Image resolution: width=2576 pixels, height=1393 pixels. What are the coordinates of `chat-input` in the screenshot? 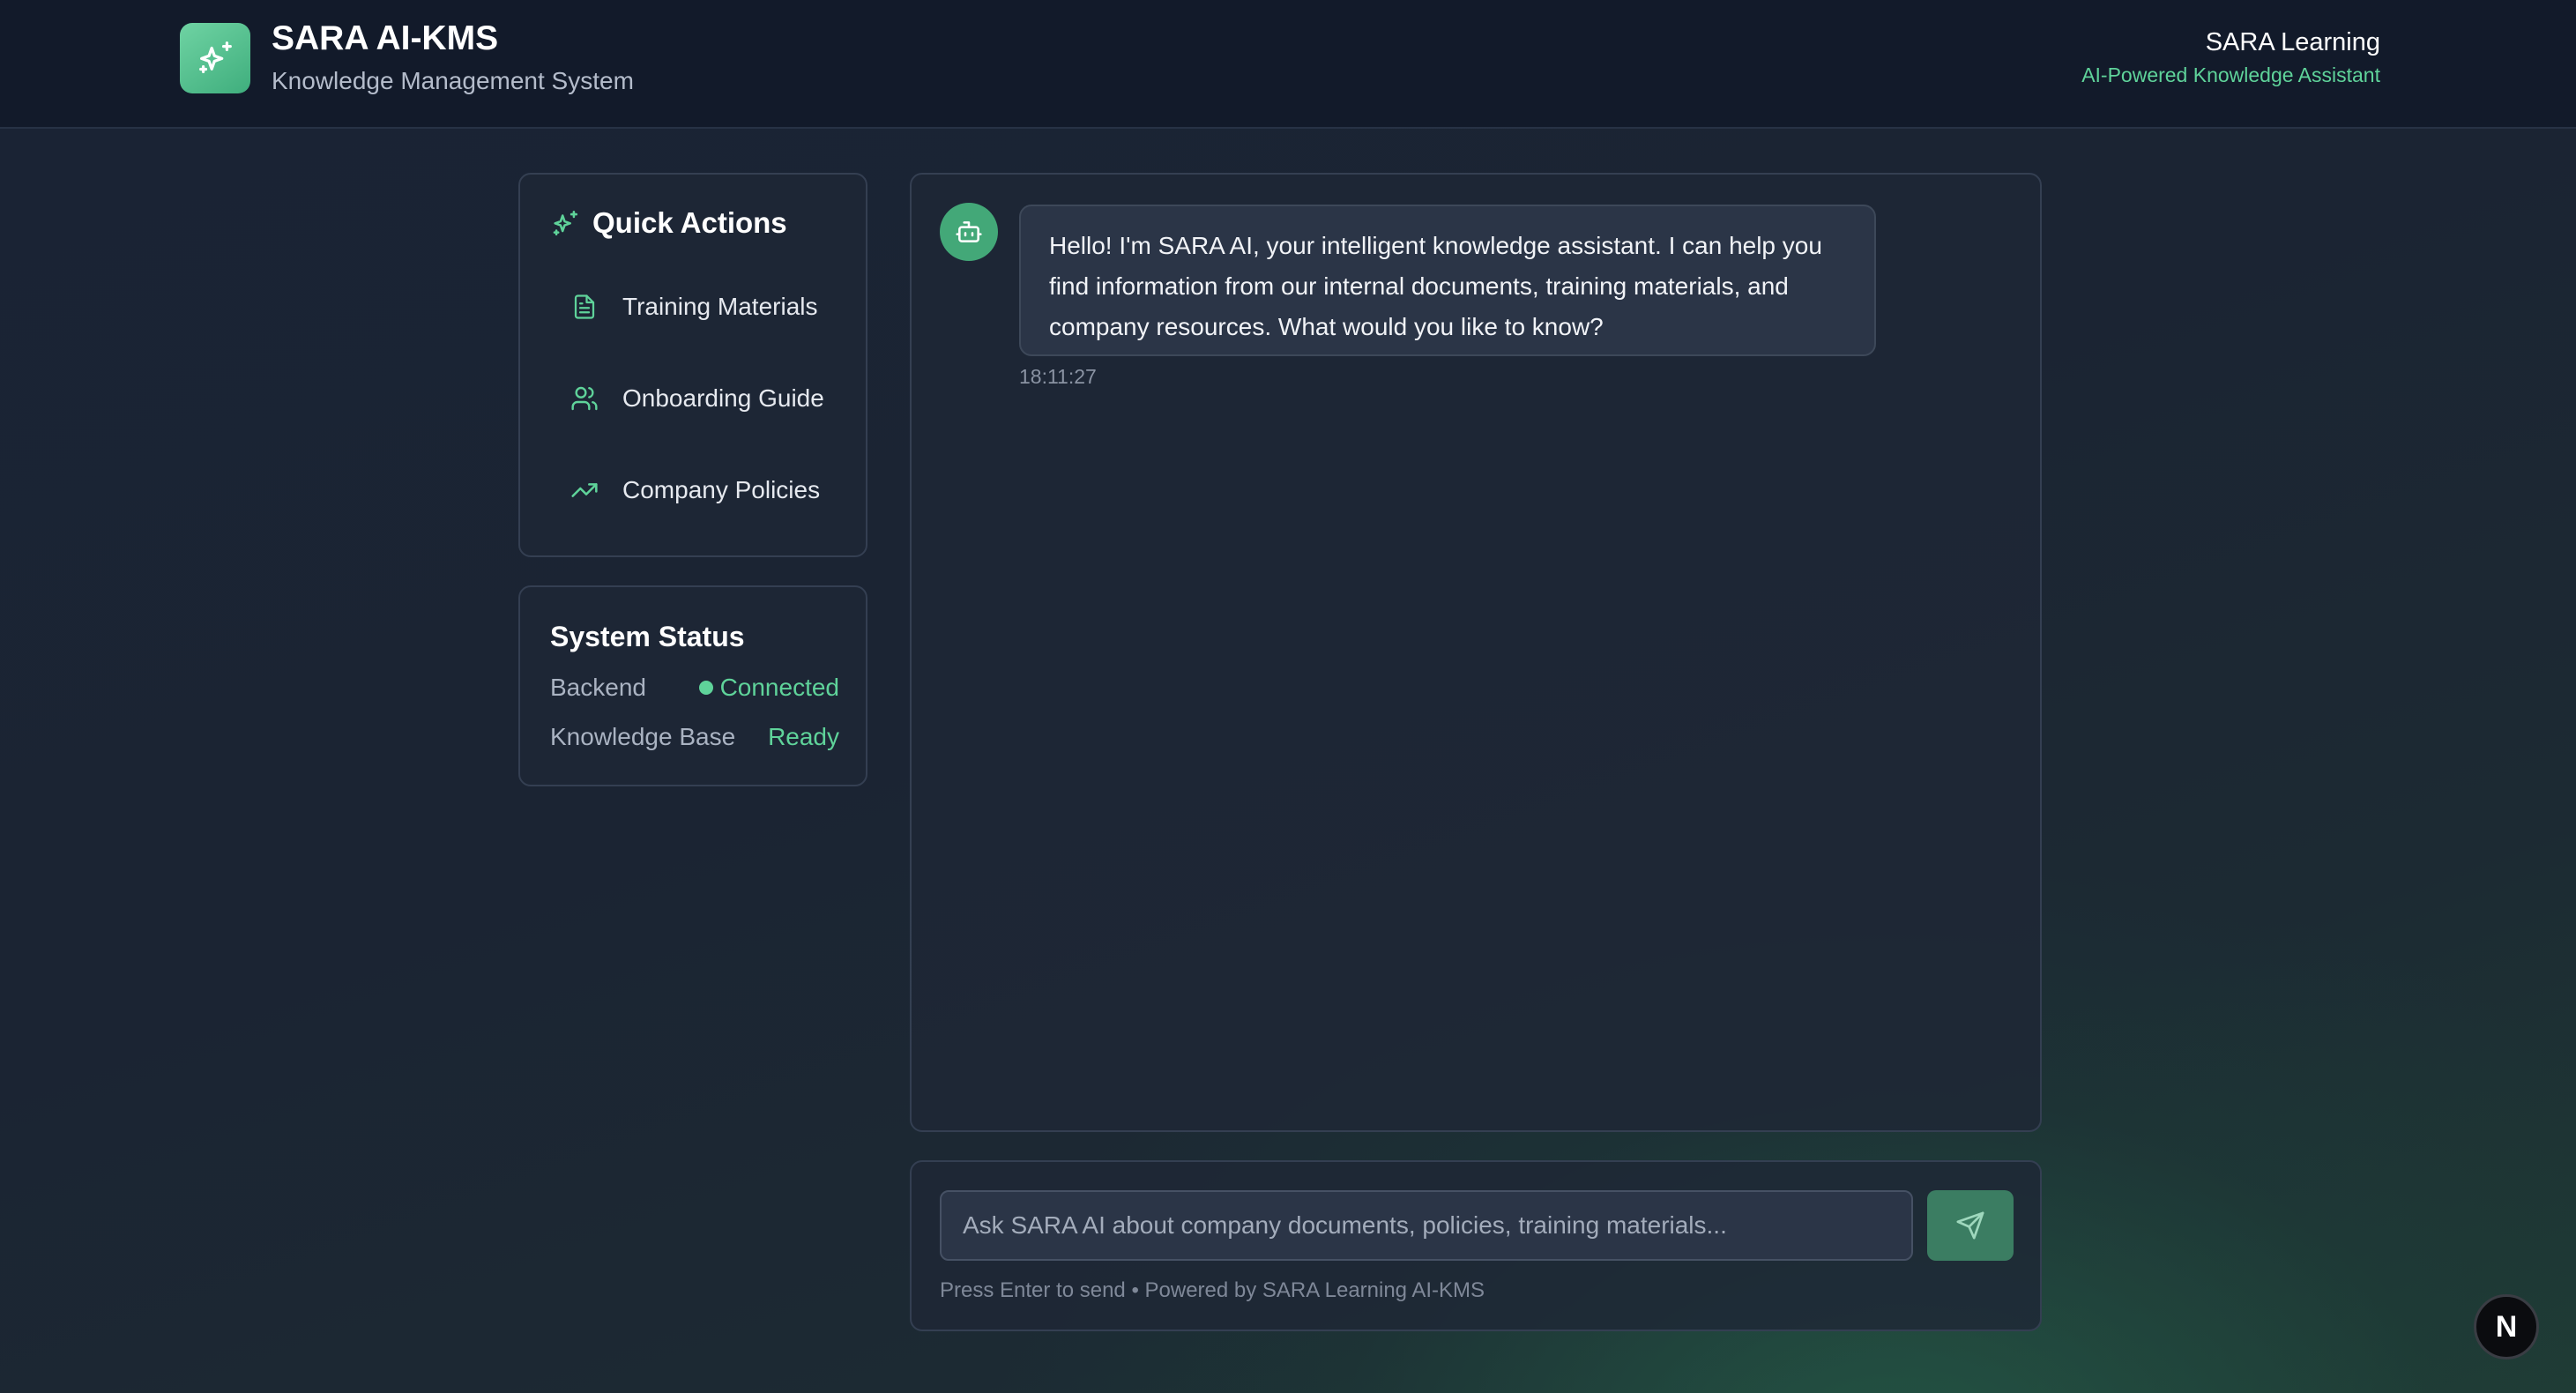 It's located at (1426, 1225).